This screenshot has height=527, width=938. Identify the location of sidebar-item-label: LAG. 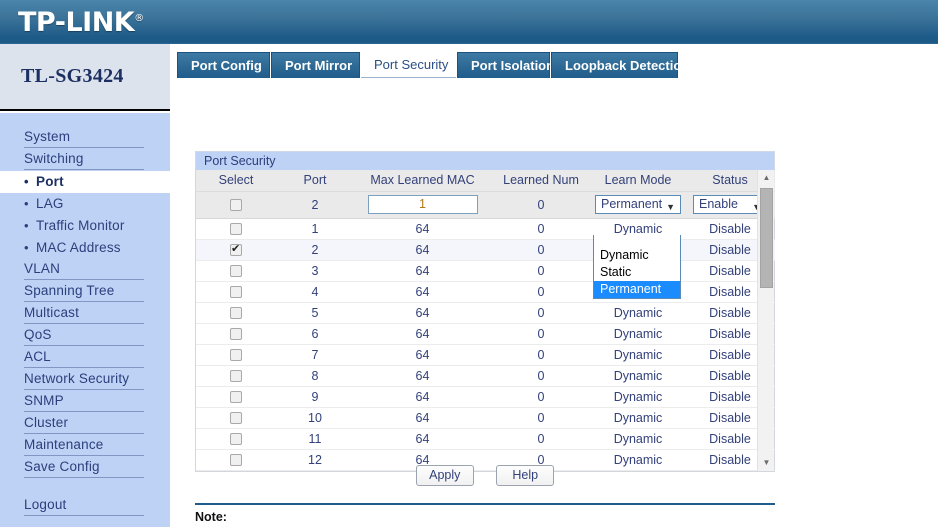
(50, 203).